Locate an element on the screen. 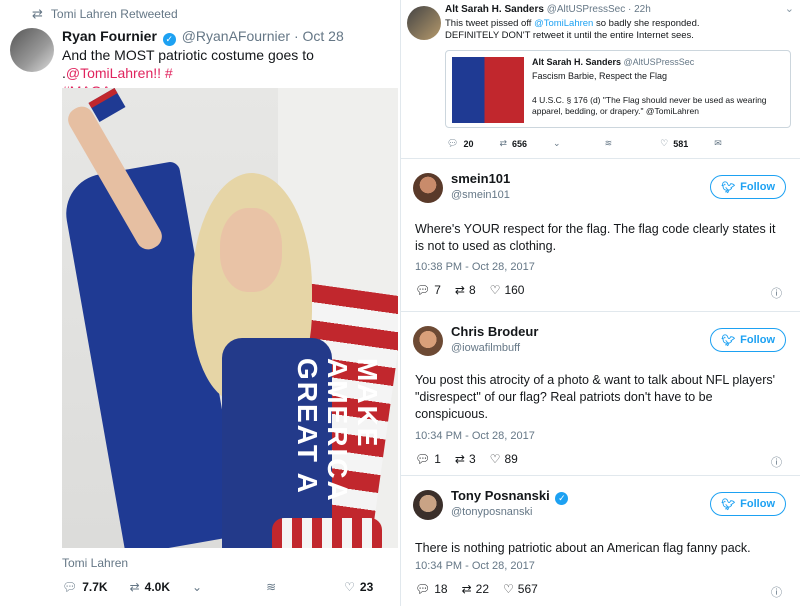  retweet-action: ⇄ 3 is located at coordinates (465, 459).